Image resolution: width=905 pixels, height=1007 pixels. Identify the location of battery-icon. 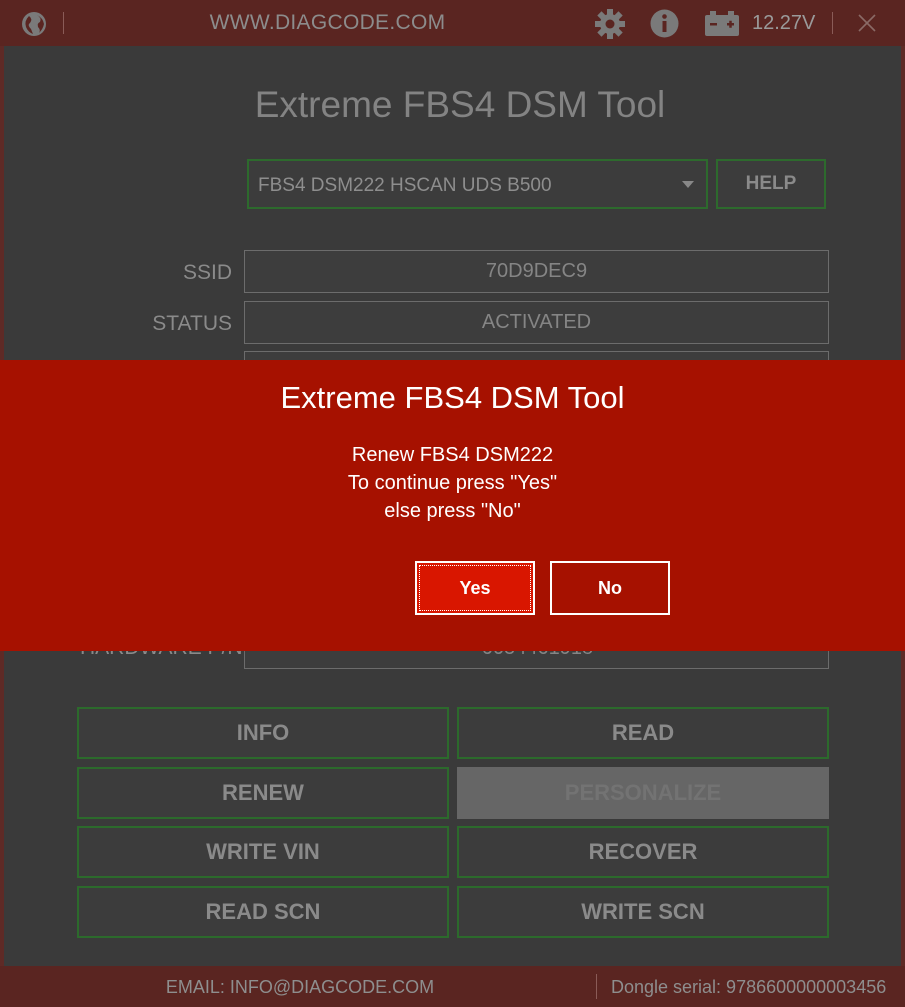
(722, 23).